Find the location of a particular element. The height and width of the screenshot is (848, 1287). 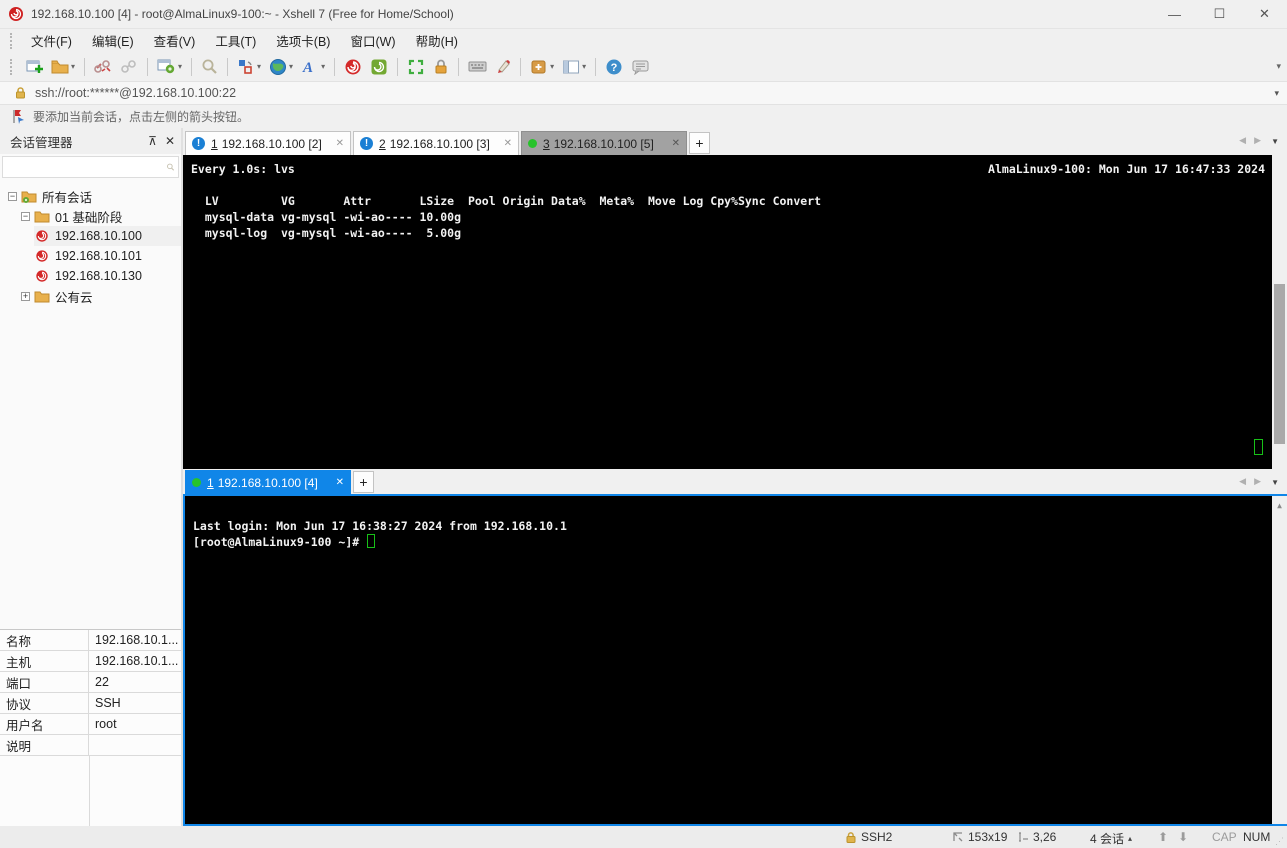

lock-screen-button is located at coordinates (441, 66).